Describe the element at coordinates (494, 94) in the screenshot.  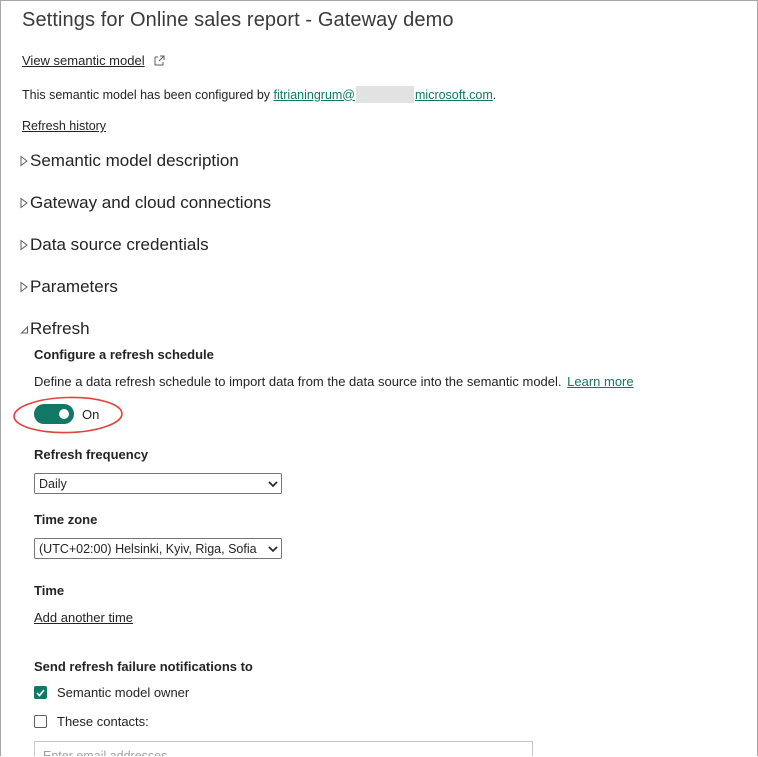
I see `configured-suffix: .` at that location.